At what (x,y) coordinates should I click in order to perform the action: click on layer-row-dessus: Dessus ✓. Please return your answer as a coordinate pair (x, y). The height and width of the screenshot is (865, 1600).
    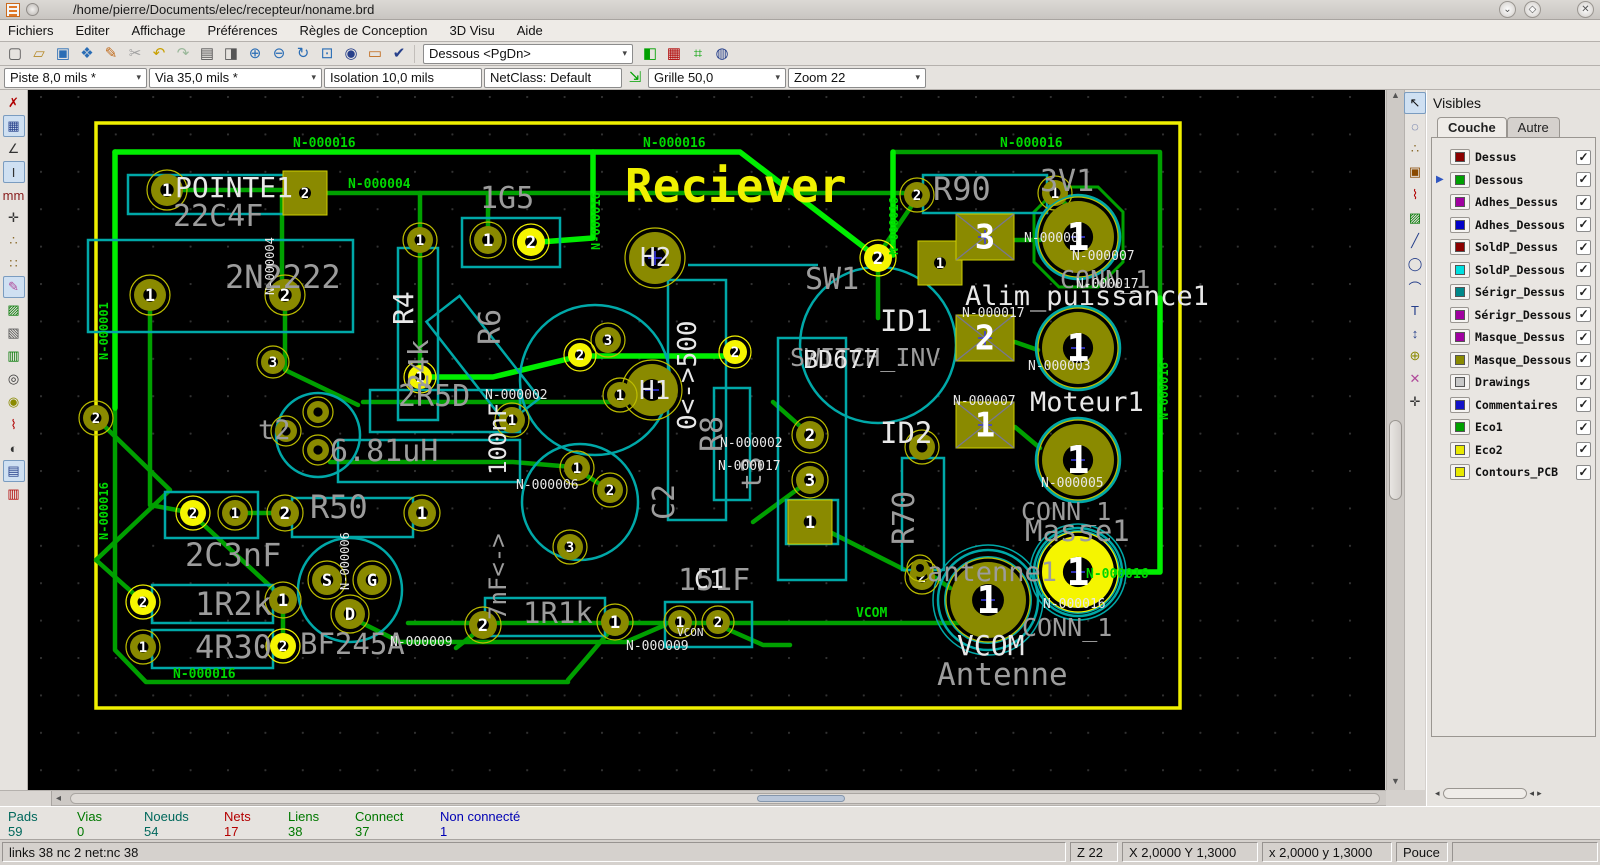
    Looking at the image, I should click on (1513, 157).